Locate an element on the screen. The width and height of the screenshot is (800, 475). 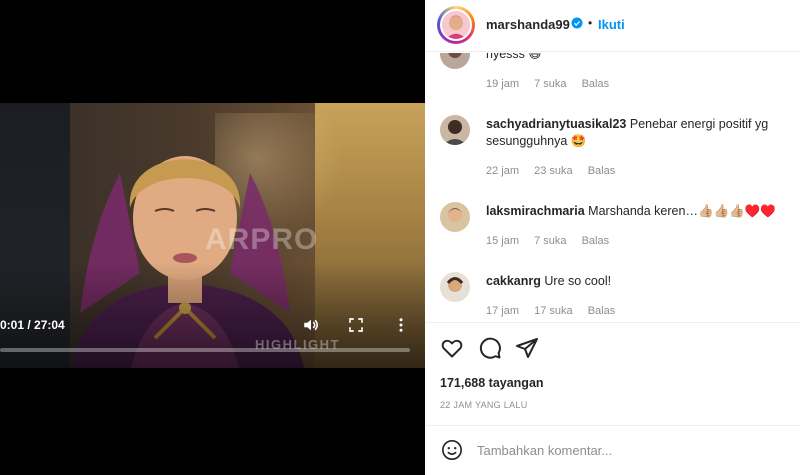
video-watermark-logo: ARPRO is located at coordinates (262, 239).